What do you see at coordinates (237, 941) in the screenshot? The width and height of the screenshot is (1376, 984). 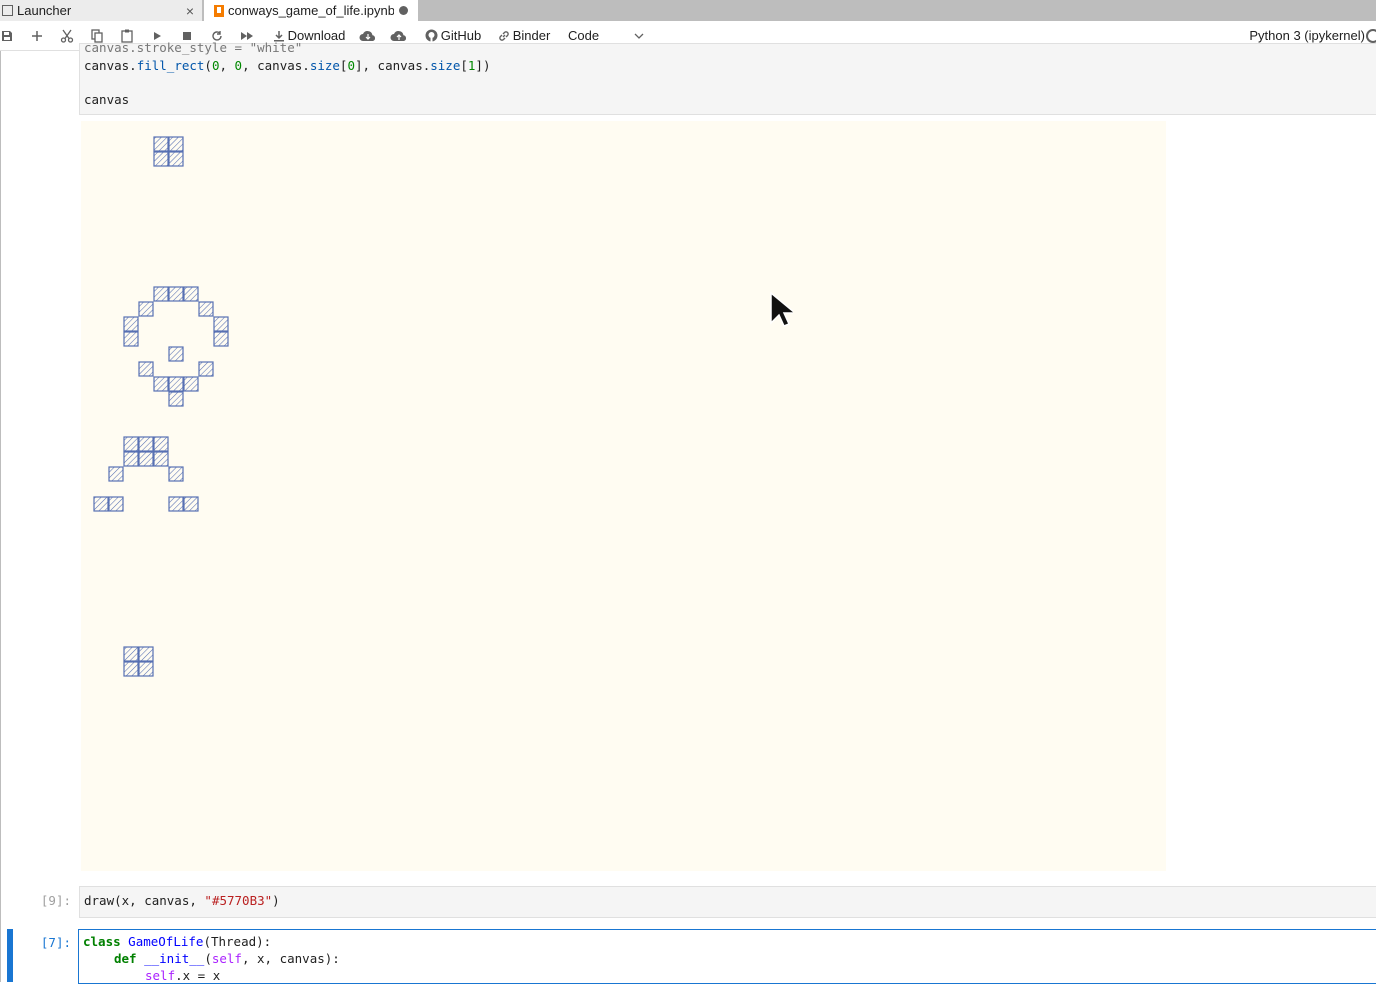 I see `code-token: (Thread):` at bounding box center [237, 941].